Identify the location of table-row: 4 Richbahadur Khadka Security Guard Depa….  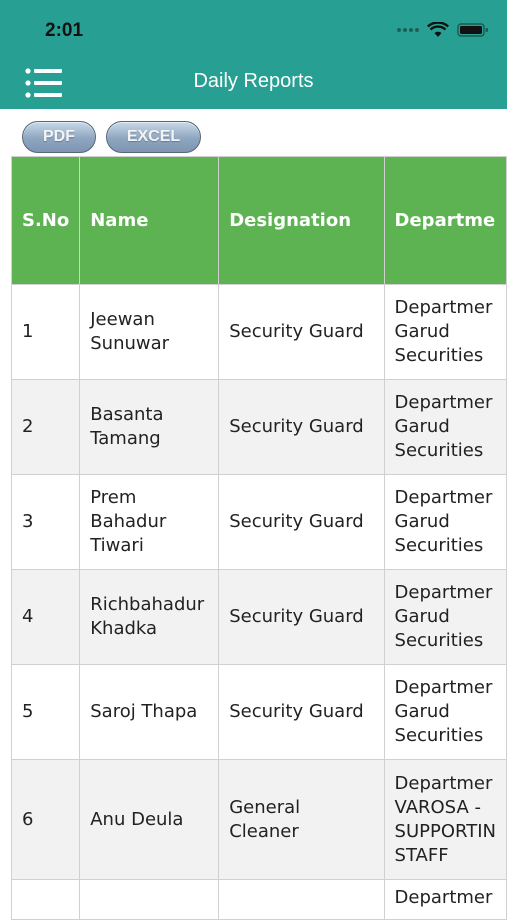
(258, 617).